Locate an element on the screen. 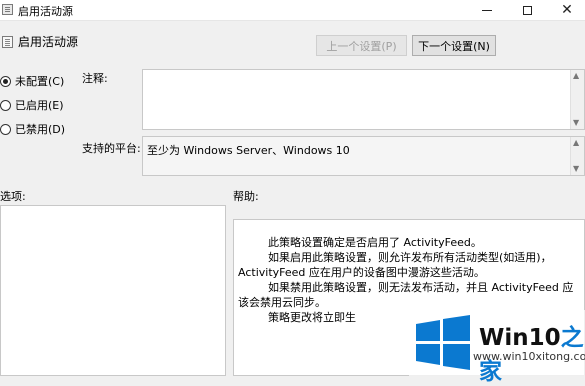 This screenshot has width=585, height=386. radio-label: 已禁用(D) is located at coordinates (40, 129).